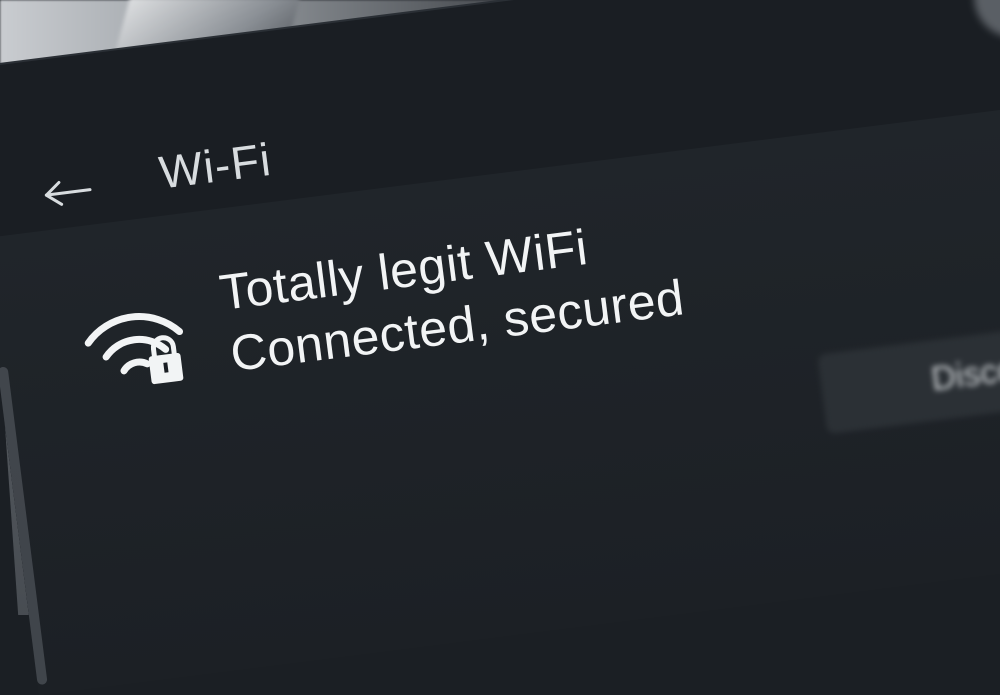  Describe the element at coordinates (215, 165) in the screenshot. I see `page-title: Wi-Fi` at that location.